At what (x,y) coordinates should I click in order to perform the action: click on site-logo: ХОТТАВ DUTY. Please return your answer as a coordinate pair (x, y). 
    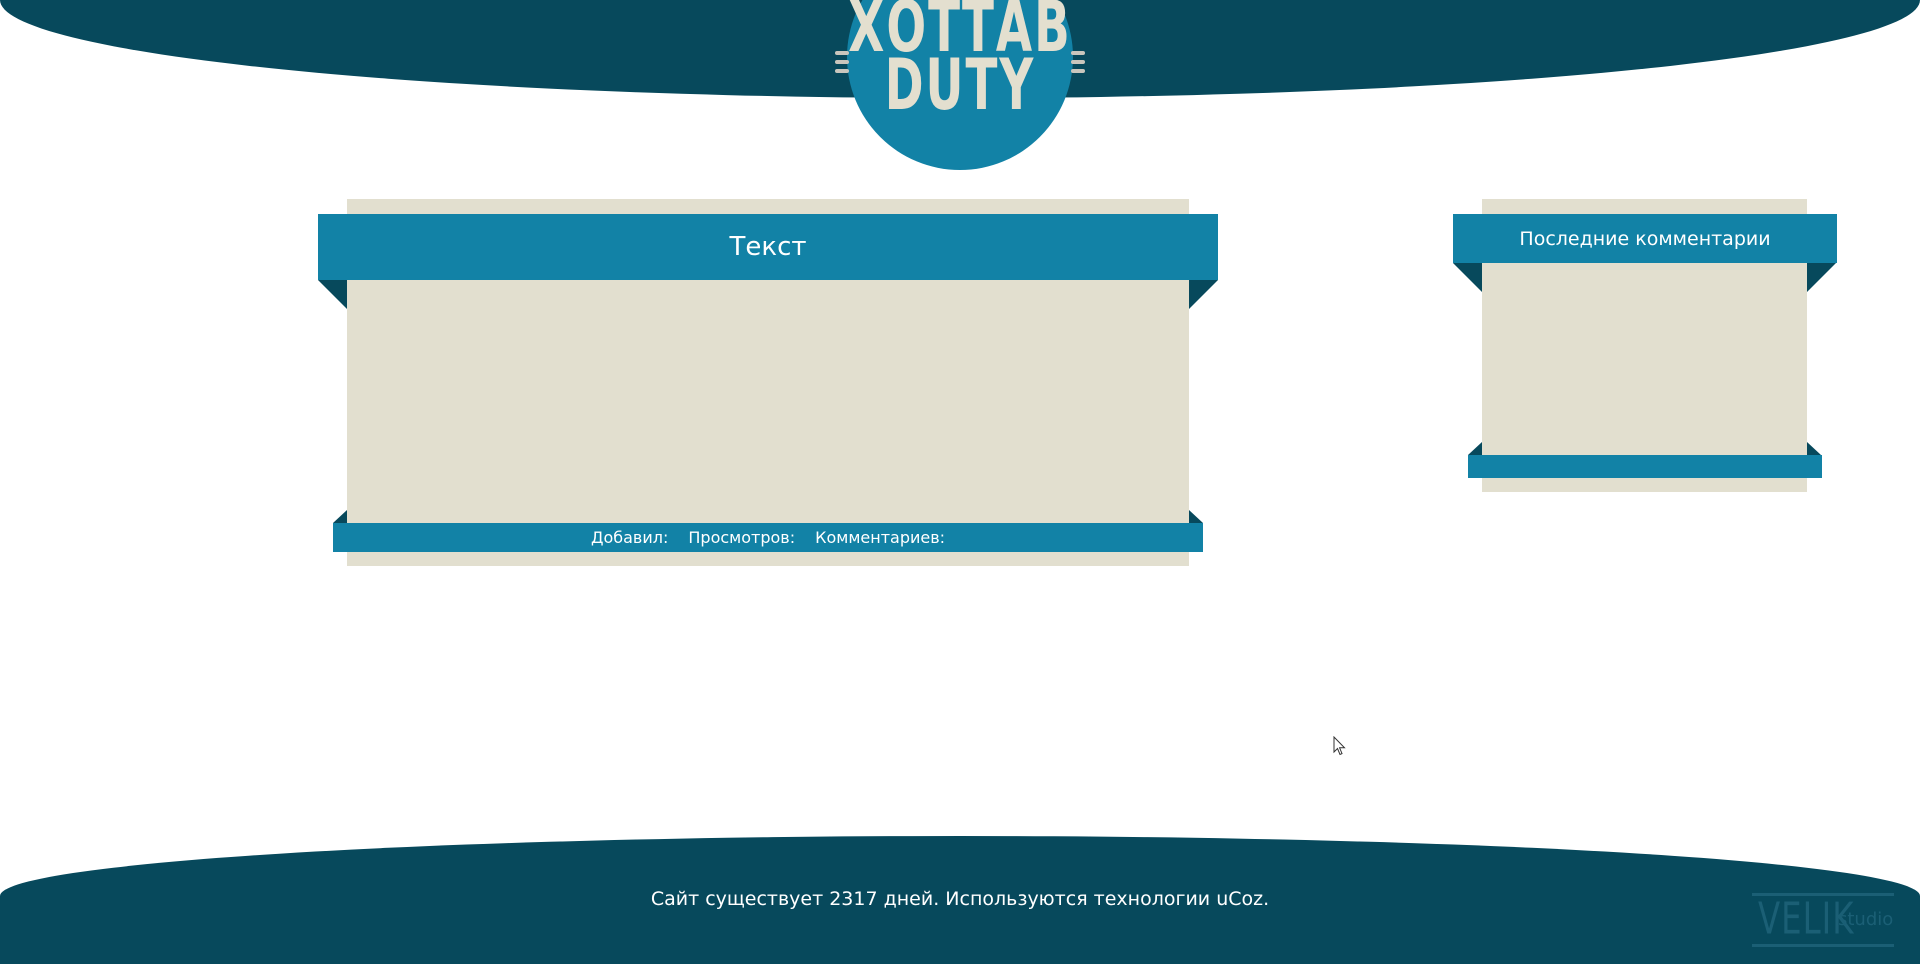
    Looking at the image, I should click on (960, 85).